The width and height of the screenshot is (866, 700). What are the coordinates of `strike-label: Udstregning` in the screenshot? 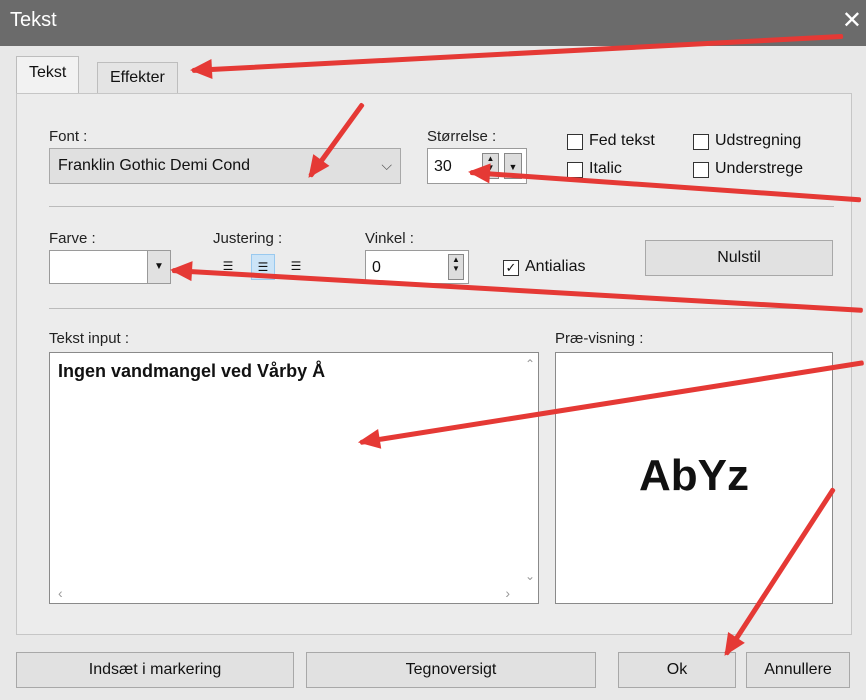 It's located at (758, 140).